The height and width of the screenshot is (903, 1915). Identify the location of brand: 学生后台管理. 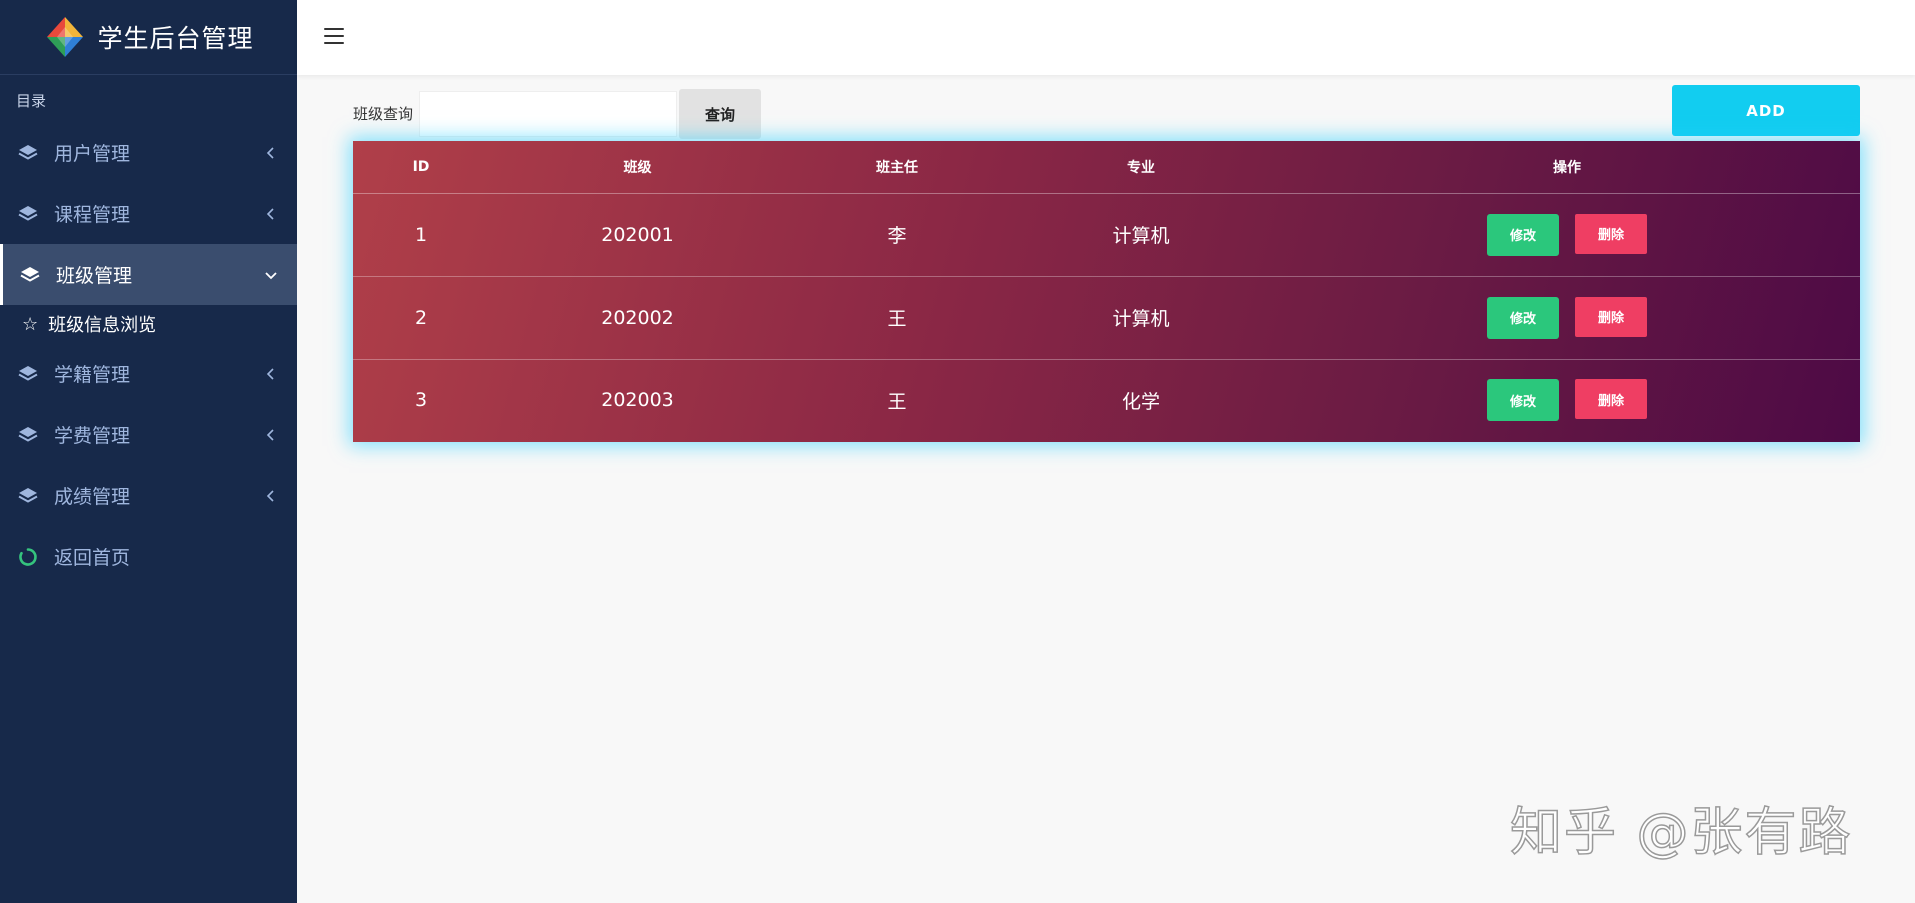
(148, 37).